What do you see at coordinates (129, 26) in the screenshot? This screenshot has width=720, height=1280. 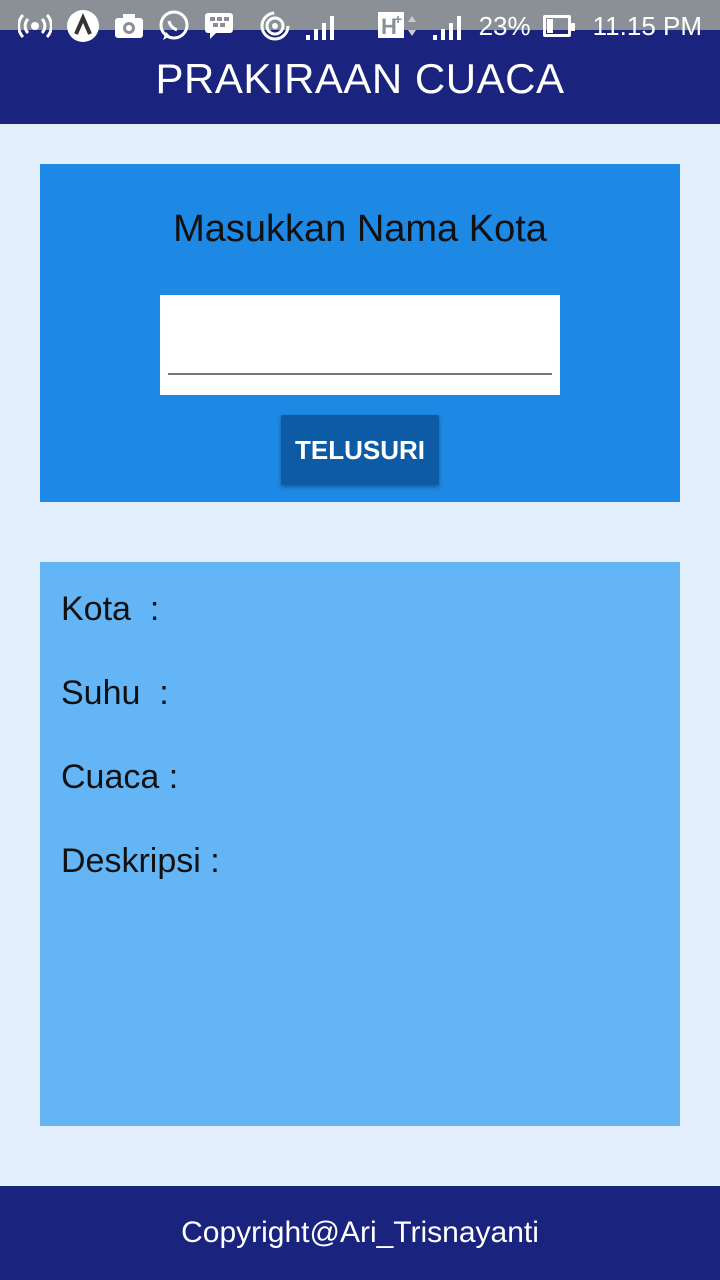 I see `camera-icon` at bounding box center [129, 26].